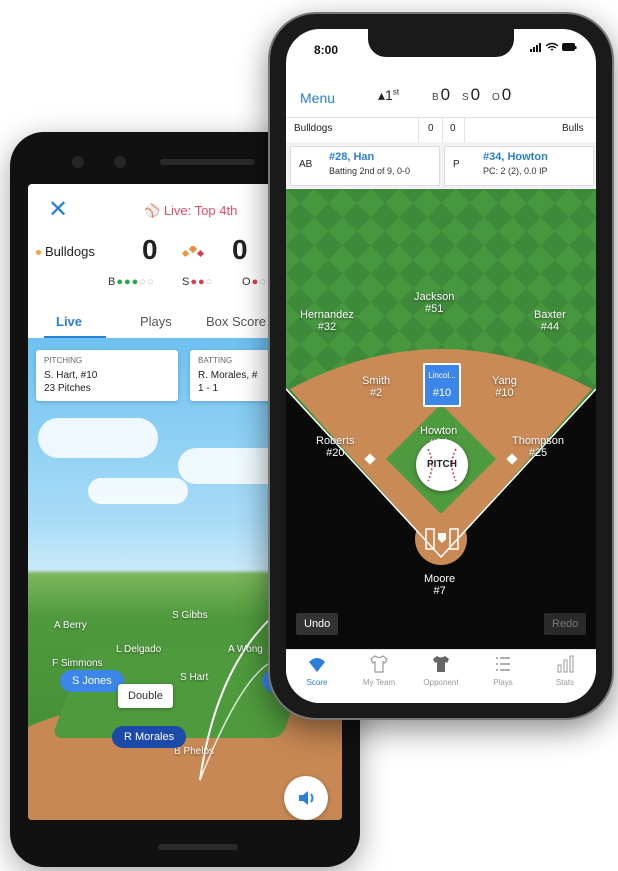 This screenshot has width=618, height=871. What do you see at coordinates (326, 50) in the screenshot?
I see `status-time: 8:00` at bounding box center [326, 50].